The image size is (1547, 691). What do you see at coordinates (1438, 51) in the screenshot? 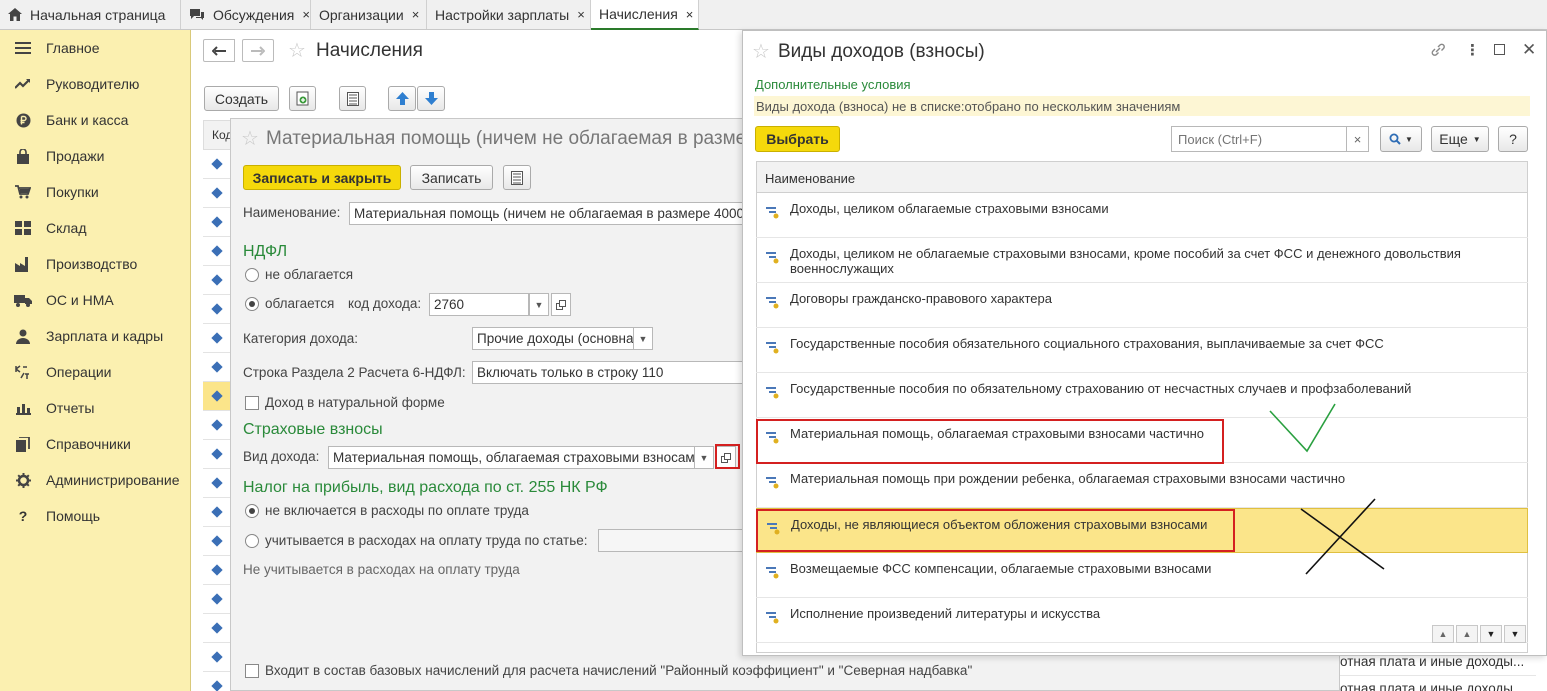
I see `link-icon` at bounding box center [1438, 51].